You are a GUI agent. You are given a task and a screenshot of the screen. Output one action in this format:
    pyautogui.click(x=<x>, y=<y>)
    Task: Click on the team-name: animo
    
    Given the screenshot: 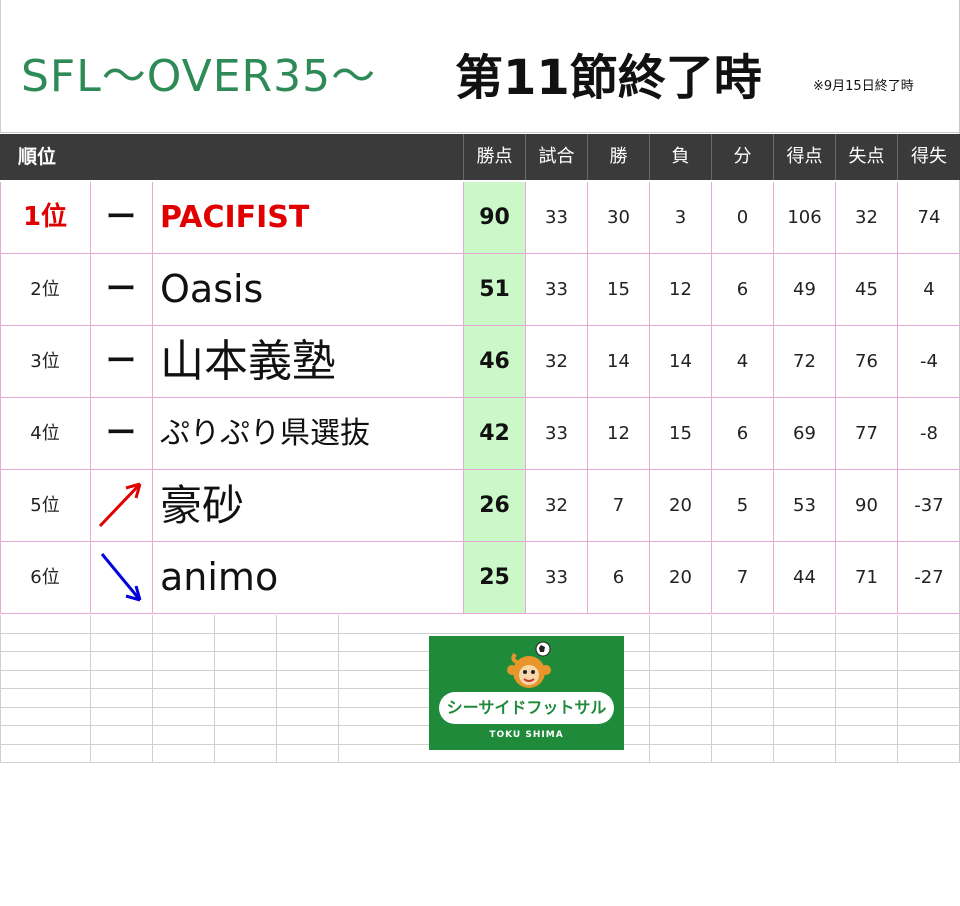 What is the action you would take?
    pyautogui.click(x=219, y=577)
    